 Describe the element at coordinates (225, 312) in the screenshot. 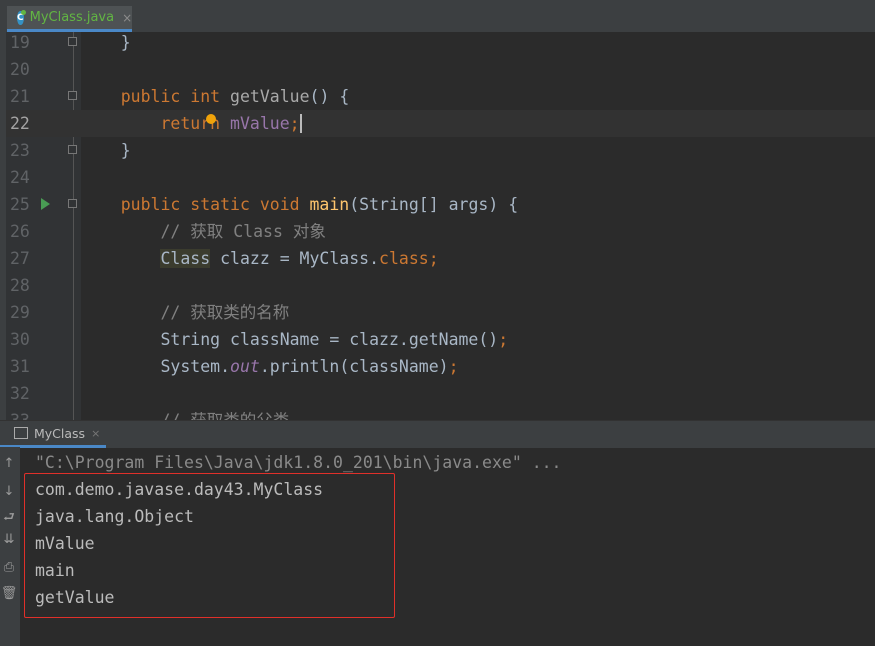

I see `code-token: // 获取类的名称` at that location.